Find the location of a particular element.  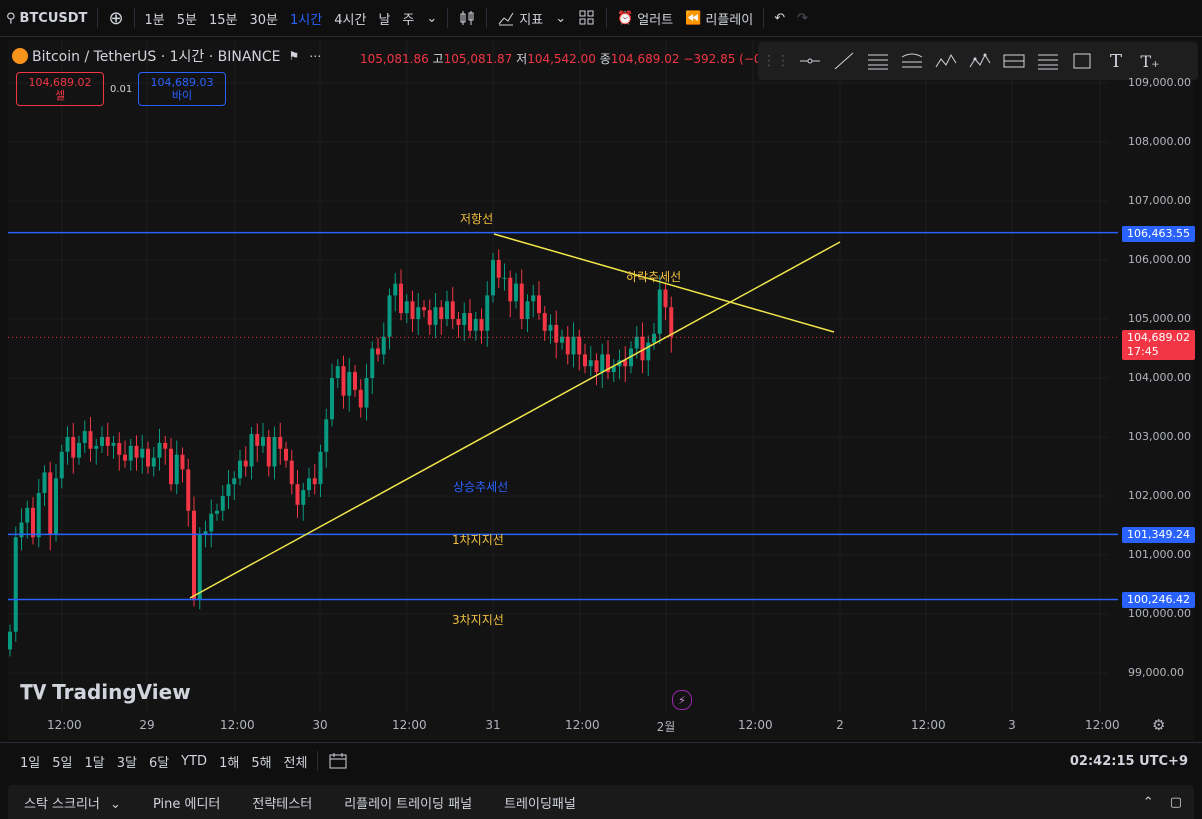

tab-strategy-tester: 전략테스터 is located at coordinates (282, 802).